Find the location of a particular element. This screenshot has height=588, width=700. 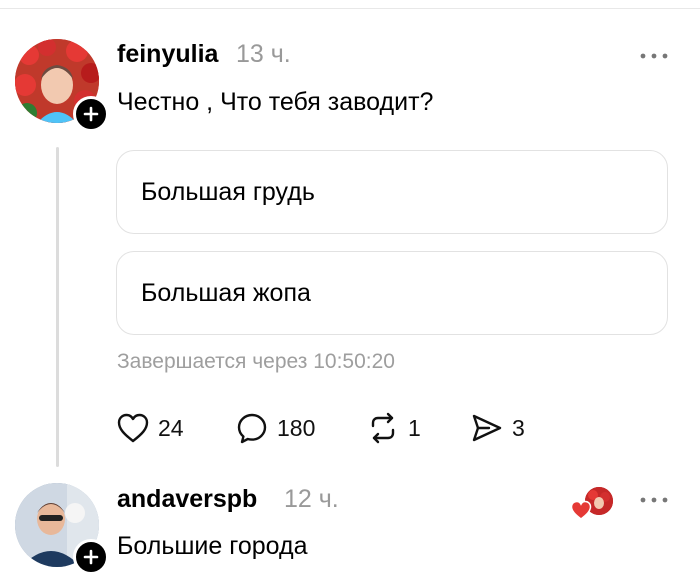

divider is located at coordinates (350, 8).